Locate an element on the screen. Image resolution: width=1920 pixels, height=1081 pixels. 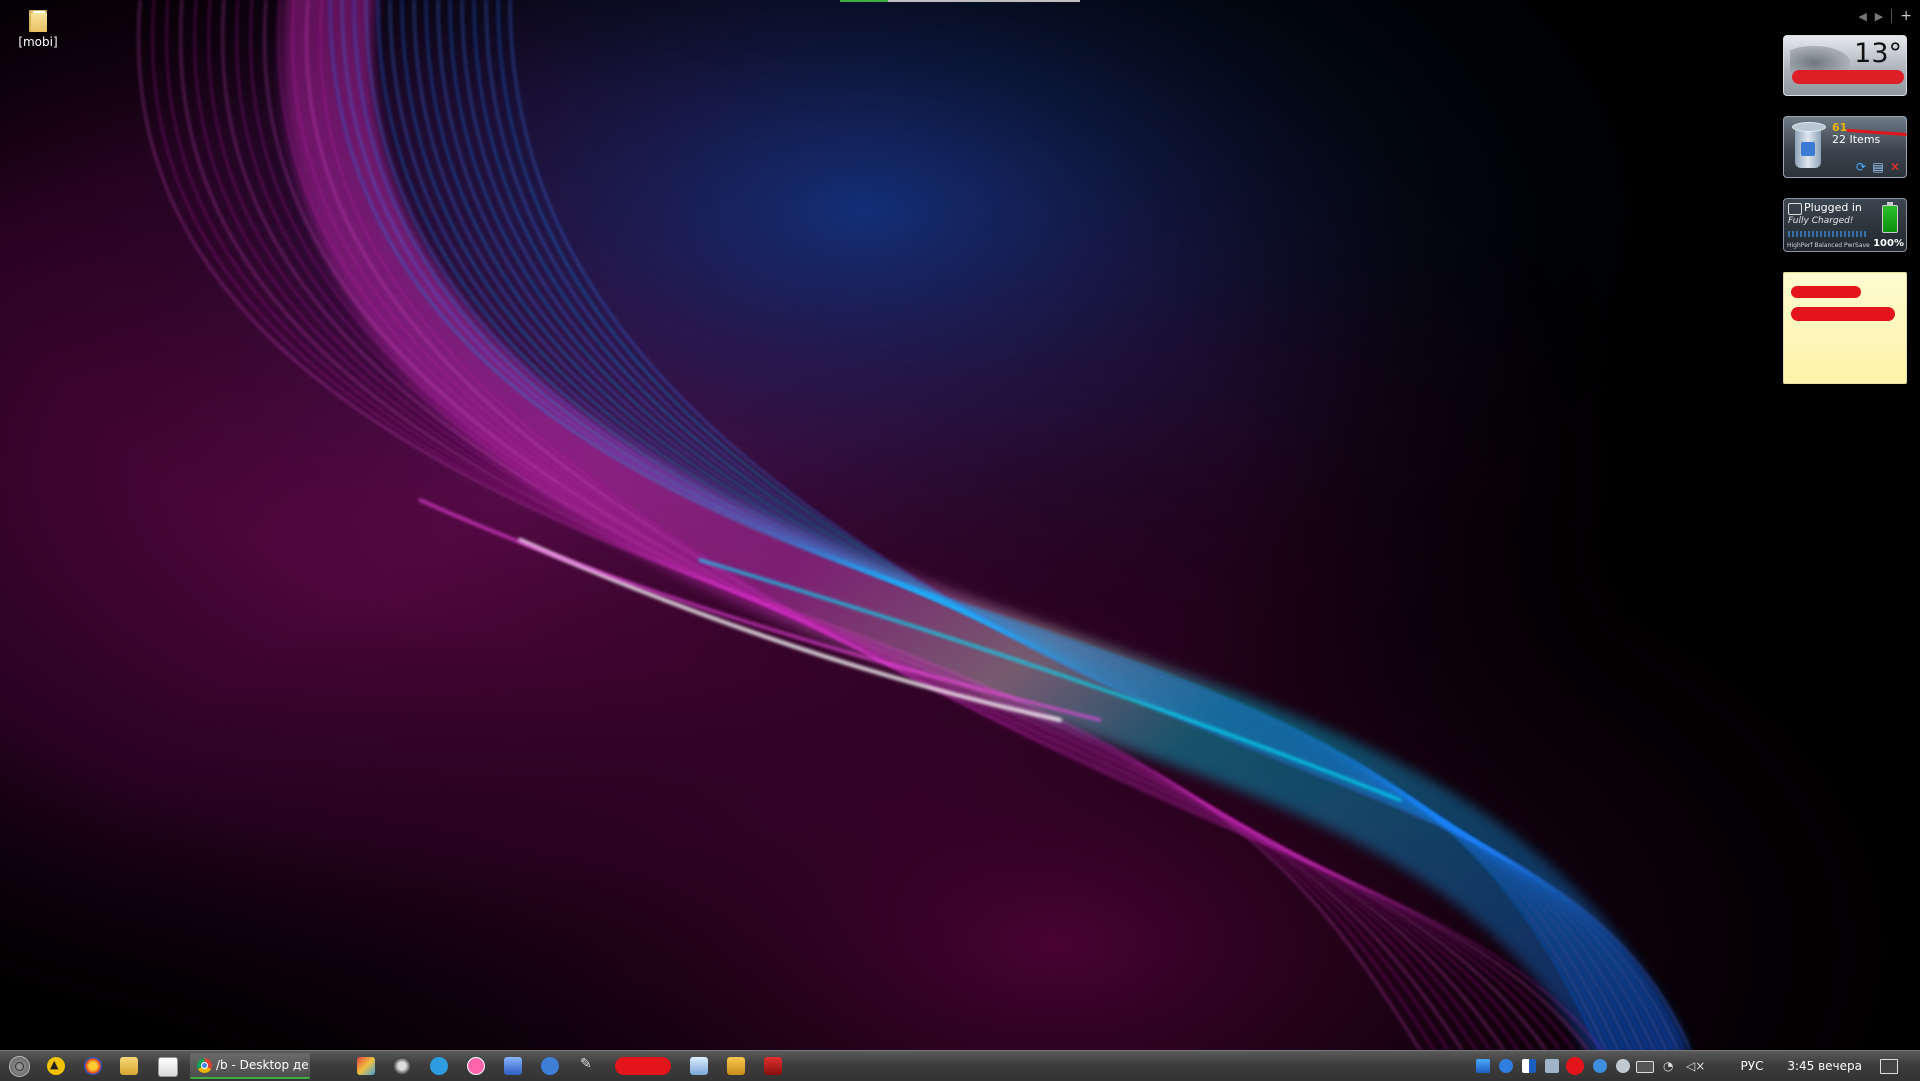
update-icon is located at coordinates (1600, 1066).